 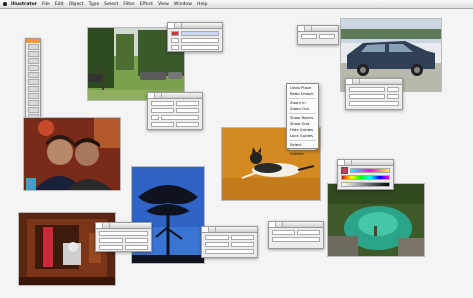 What do you see at coordinates (33, 96) in the screenshot?
I see `pencil-tool-icon` at bounding box center [33, 96].